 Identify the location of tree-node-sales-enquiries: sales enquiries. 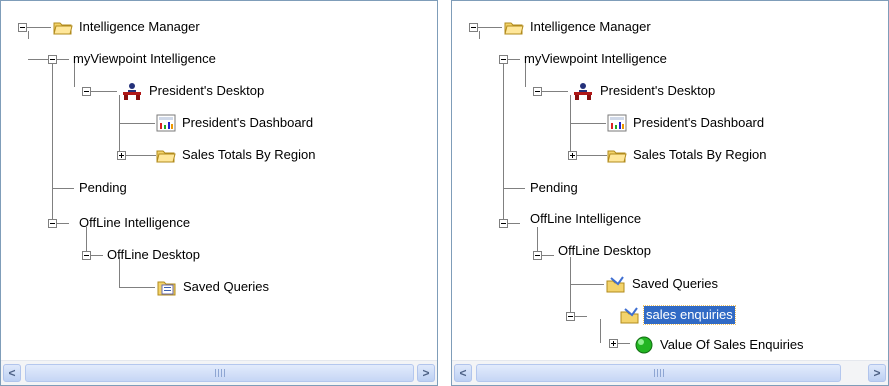
(678, 315).